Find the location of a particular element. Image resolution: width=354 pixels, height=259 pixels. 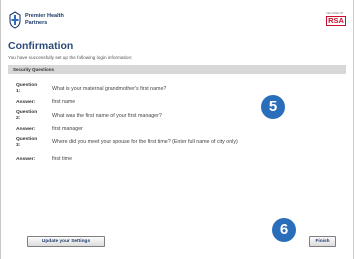

answer-text: first manager is located at coordinates (67, 129).